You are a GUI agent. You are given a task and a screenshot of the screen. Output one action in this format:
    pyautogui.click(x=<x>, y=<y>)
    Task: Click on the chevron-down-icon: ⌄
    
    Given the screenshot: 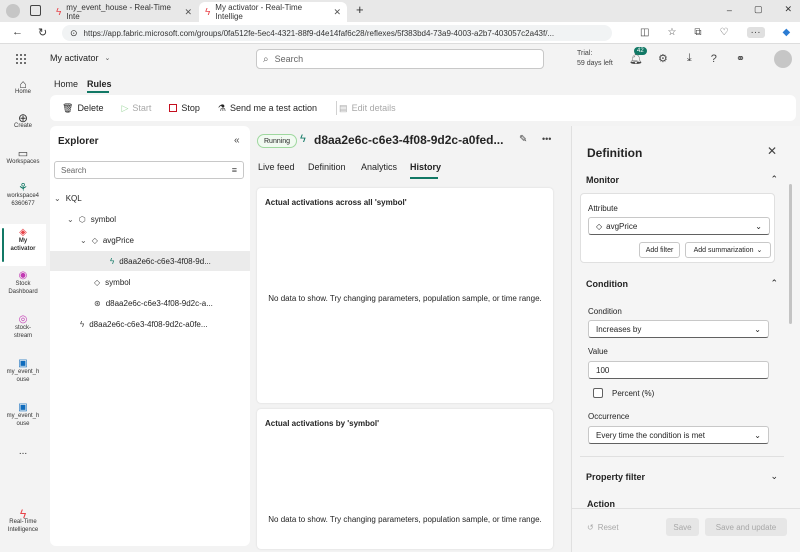 What is the action you would take?
    pyautogui.click(x=70, y=219)
    